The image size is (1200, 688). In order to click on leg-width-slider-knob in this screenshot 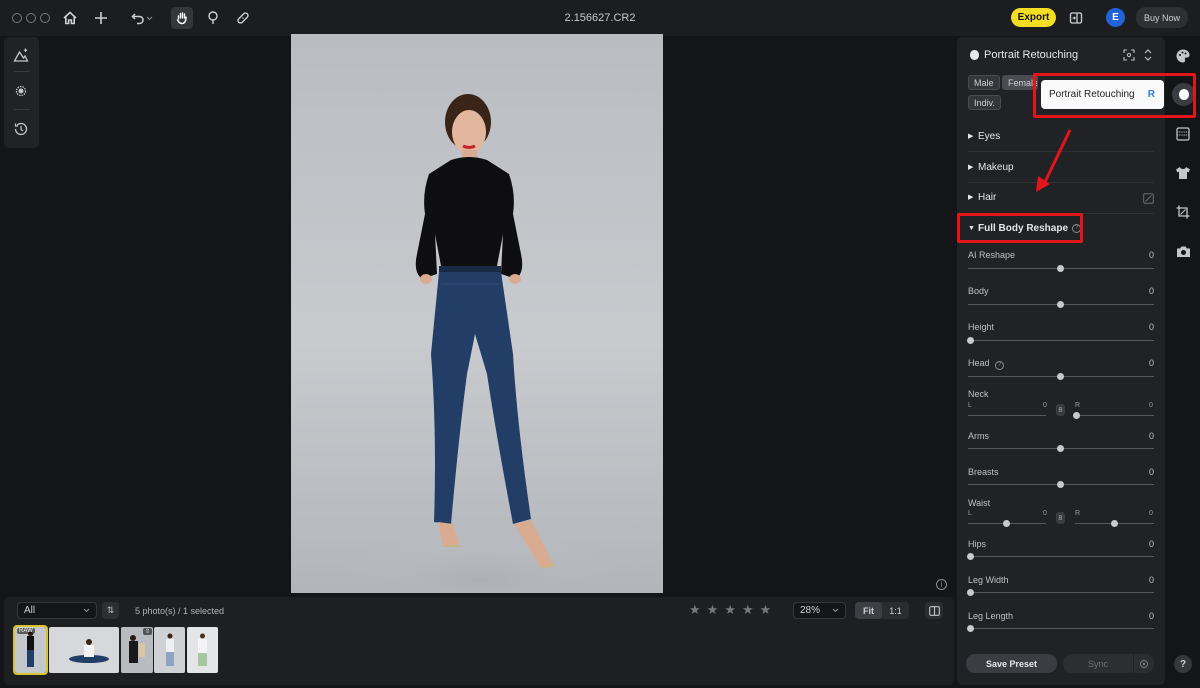, I will do `click(970, 592)`.